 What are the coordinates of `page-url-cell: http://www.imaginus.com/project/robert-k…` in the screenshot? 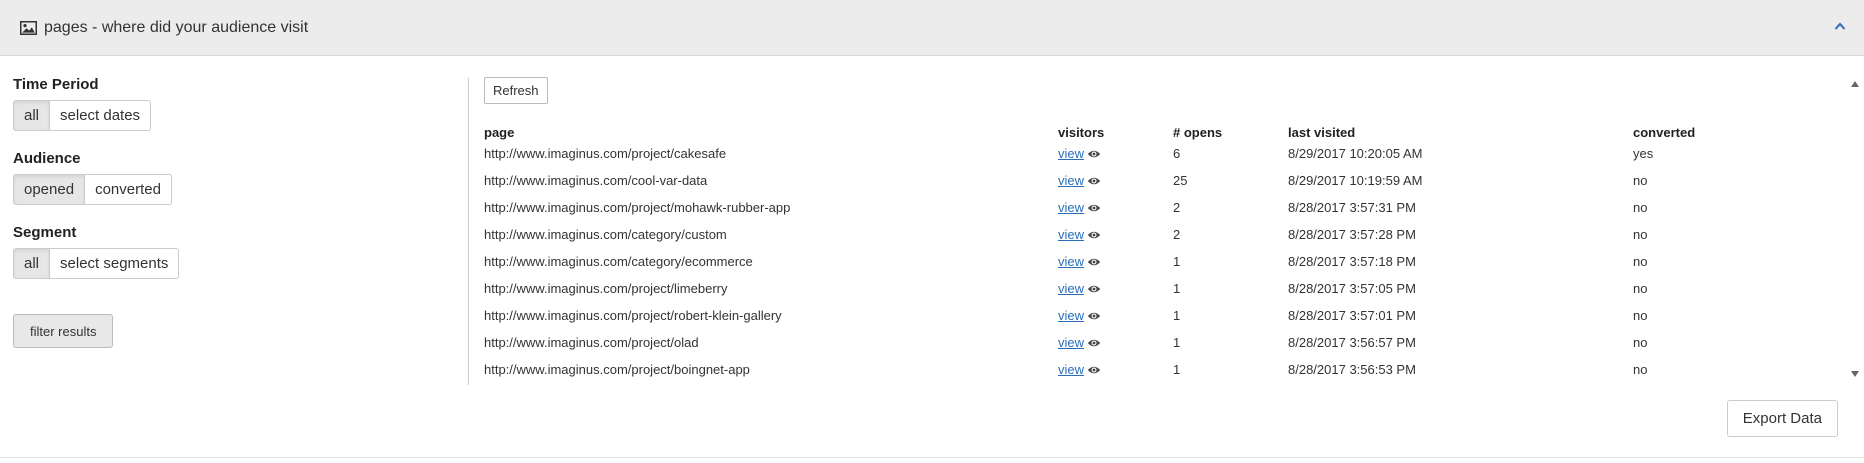 It's located at (633, 315).